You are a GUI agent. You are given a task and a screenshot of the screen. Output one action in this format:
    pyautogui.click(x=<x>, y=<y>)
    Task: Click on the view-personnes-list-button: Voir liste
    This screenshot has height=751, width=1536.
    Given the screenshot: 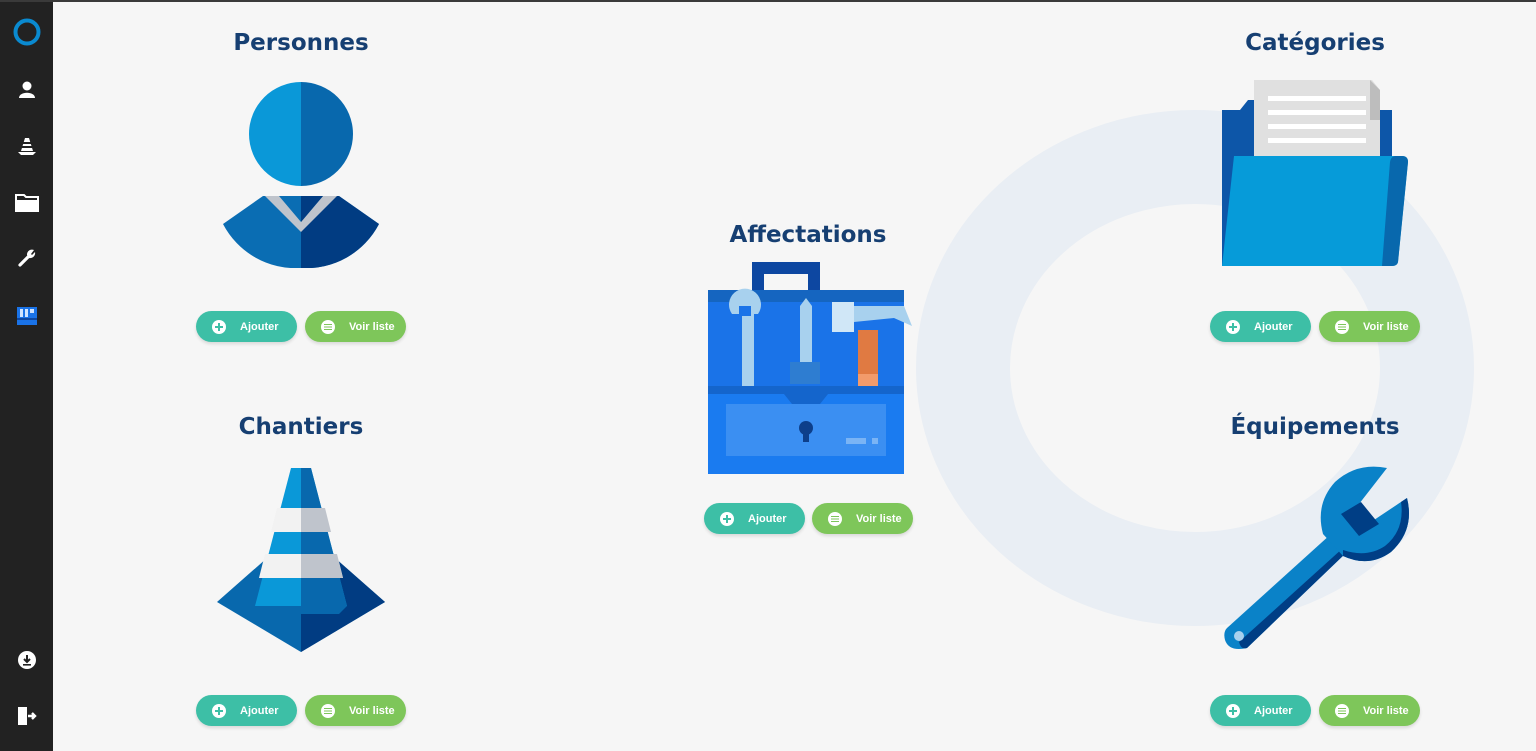 What is the action you would take?
    pyautogui.click(x=355, y=326)
    